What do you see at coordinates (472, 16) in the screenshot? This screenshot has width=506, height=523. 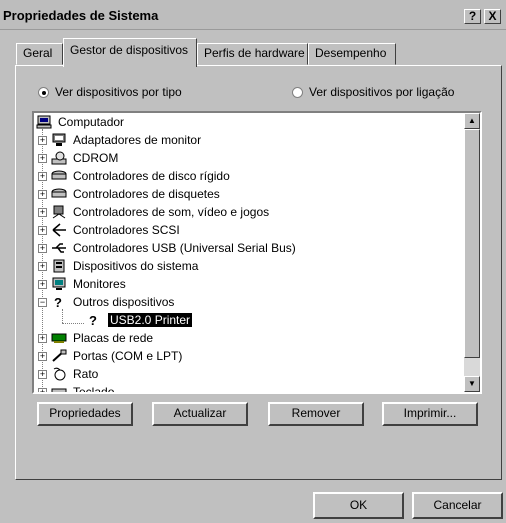 I see `help-button: ?` at bounding box center [472, 16].